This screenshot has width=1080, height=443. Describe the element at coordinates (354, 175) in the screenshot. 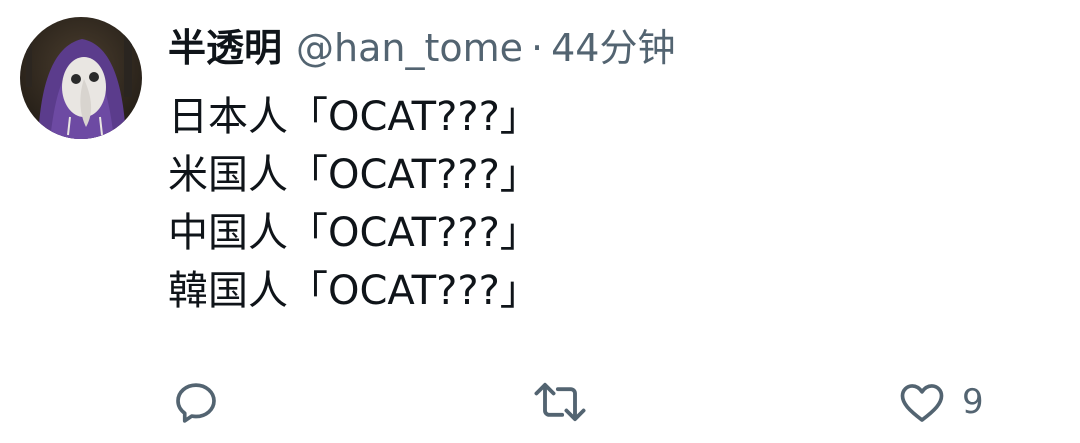

I see `tweet-text-line: 米国人「OCAT???」` at that location.